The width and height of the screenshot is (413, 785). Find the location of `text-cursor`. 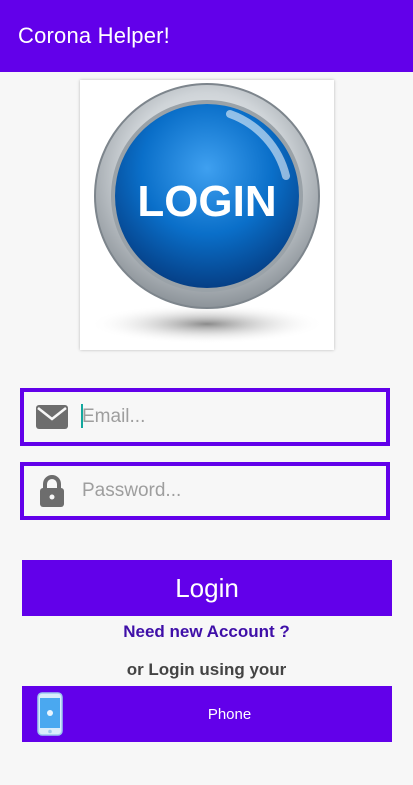

text-cursor is located at coordinates (82, 416).